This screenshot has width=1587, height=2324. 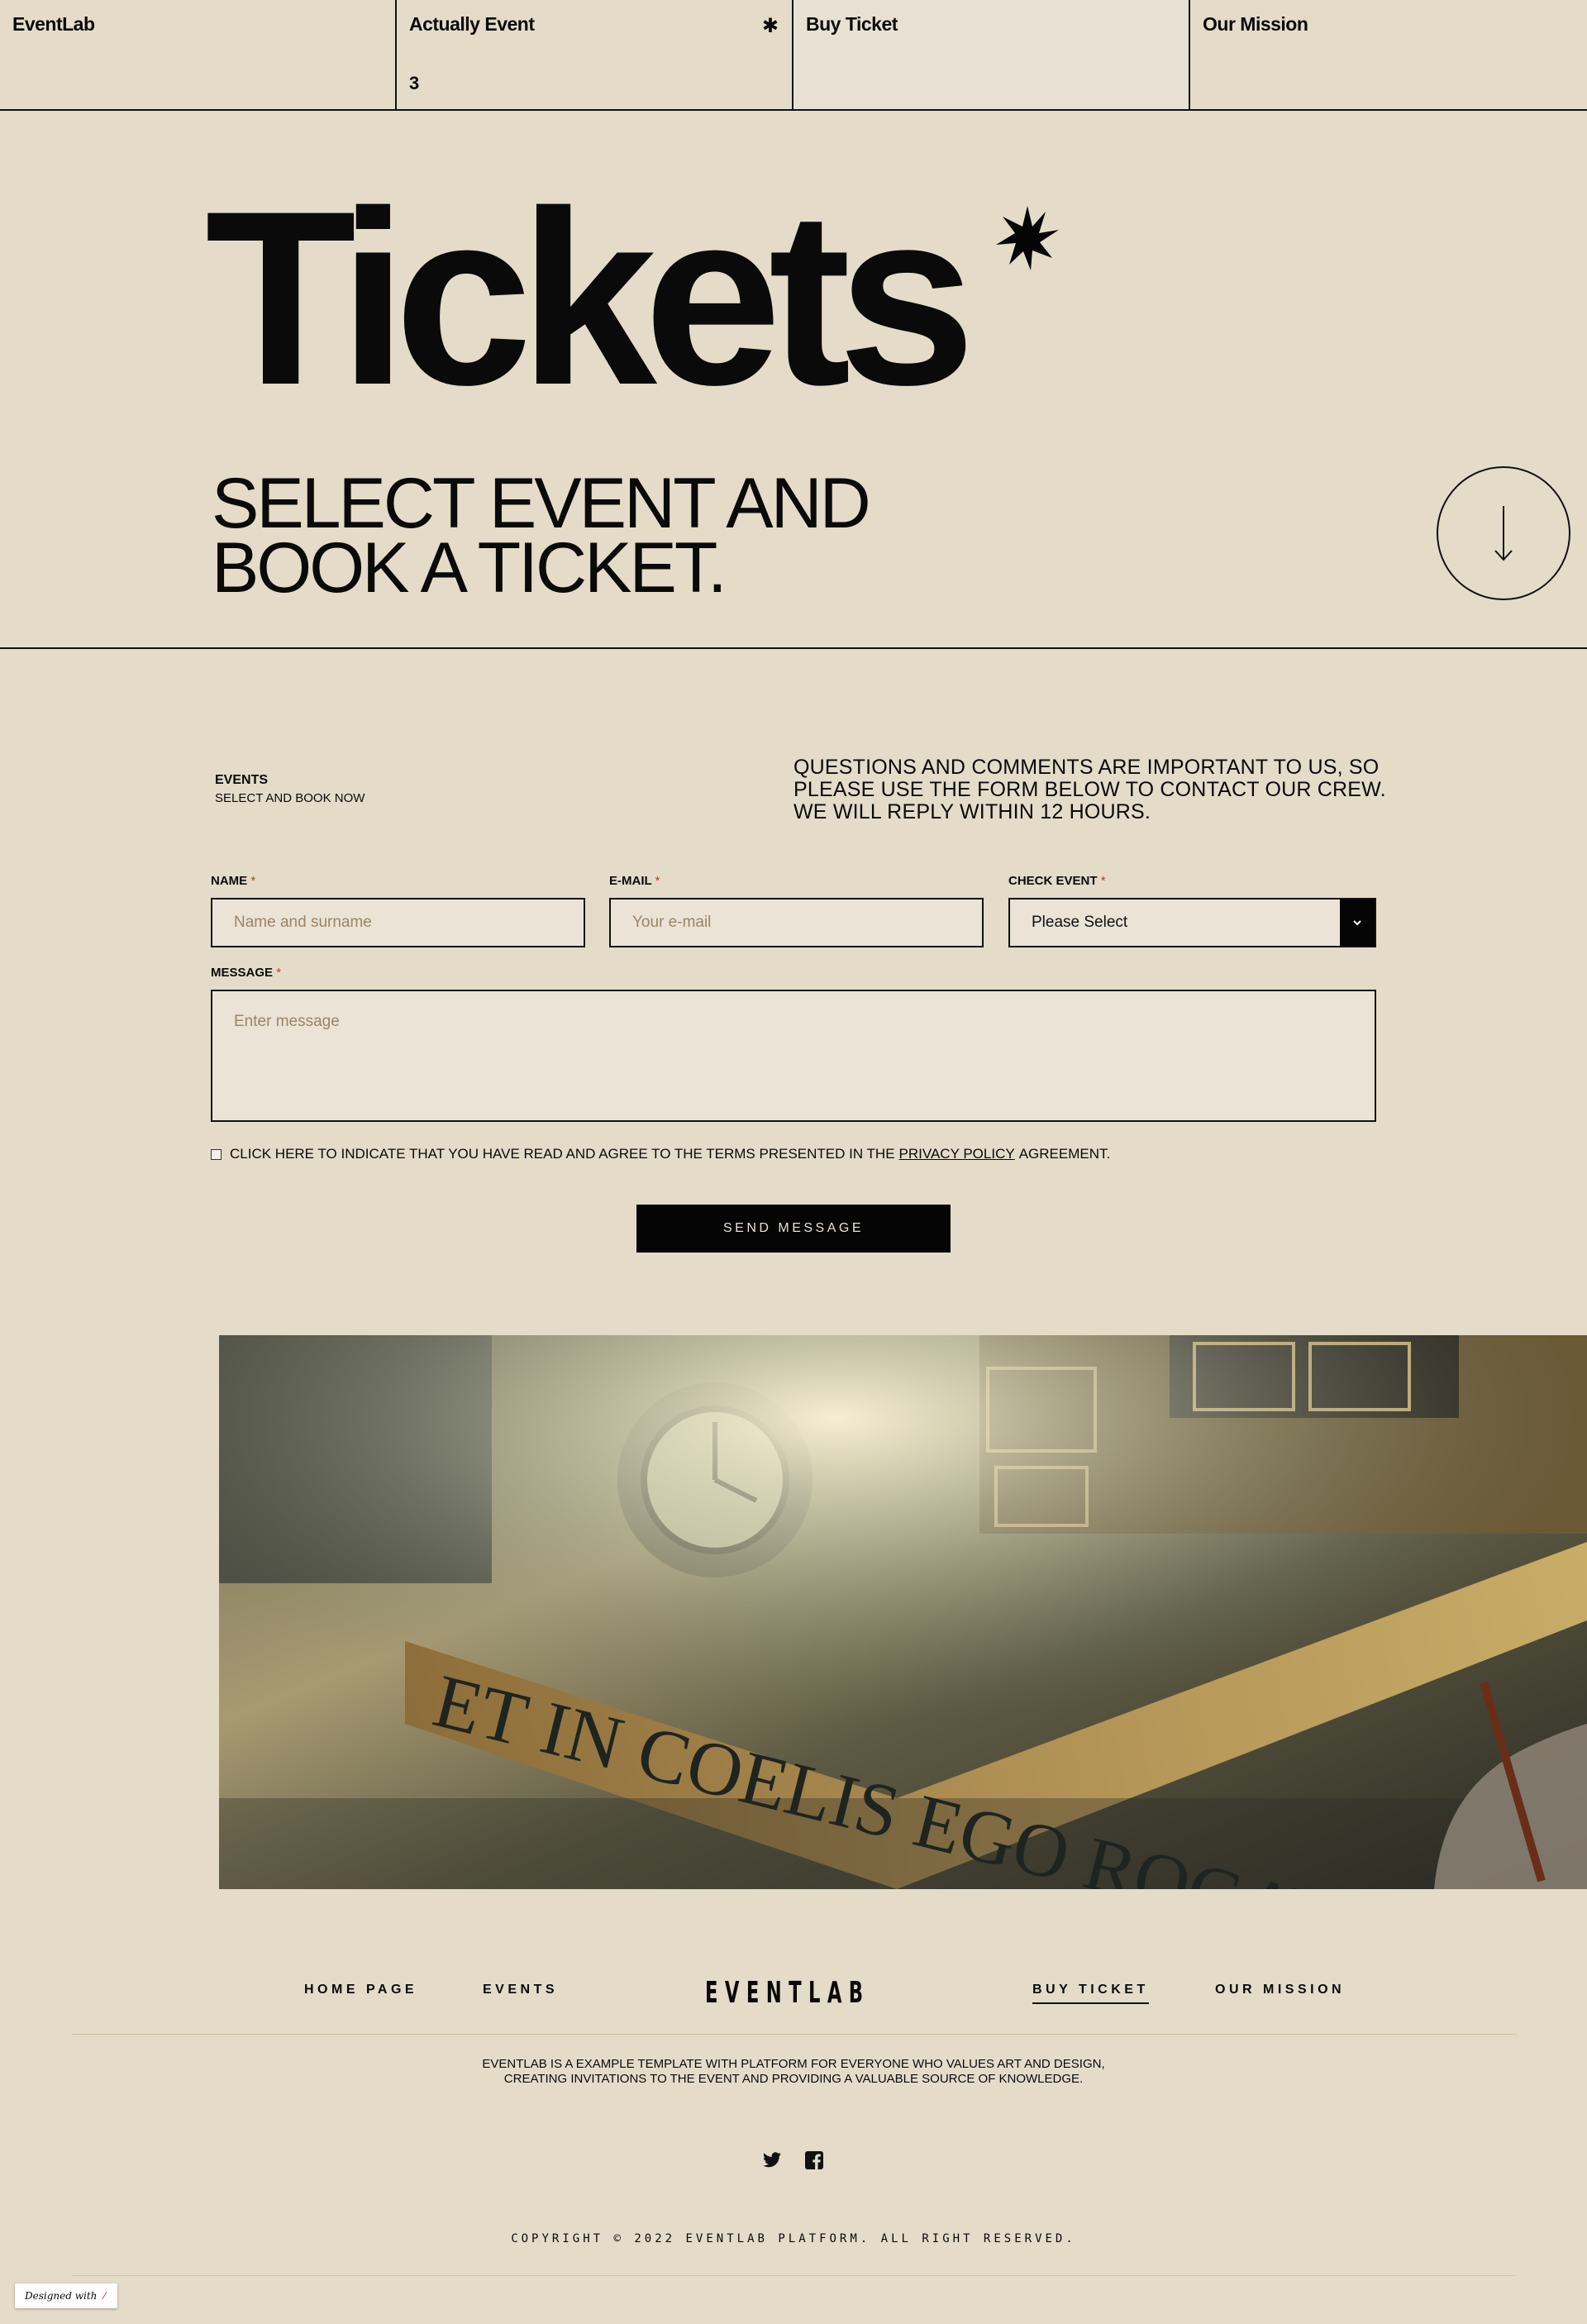 I want to click on event-select-value: Please Select, so click(x=1080, y=922).